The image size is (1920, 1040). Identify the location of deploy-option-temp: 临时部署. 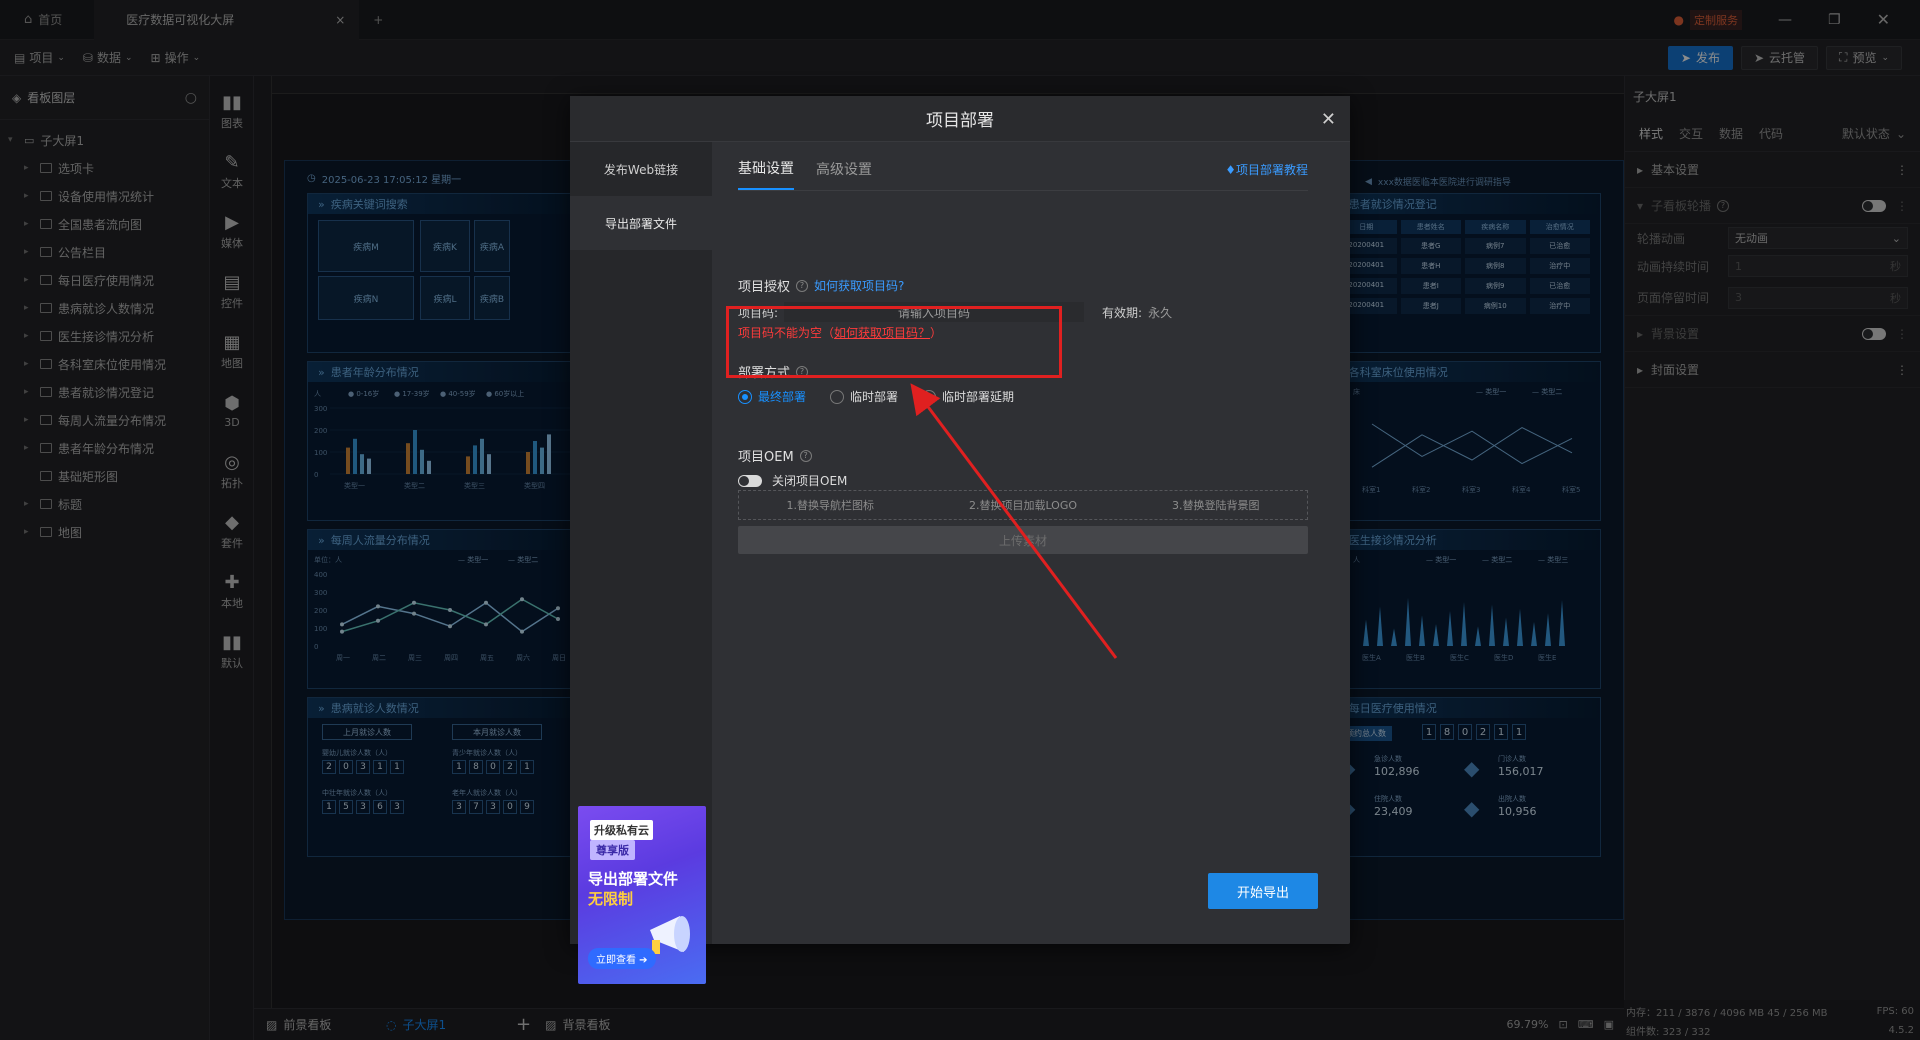
(864, 396).